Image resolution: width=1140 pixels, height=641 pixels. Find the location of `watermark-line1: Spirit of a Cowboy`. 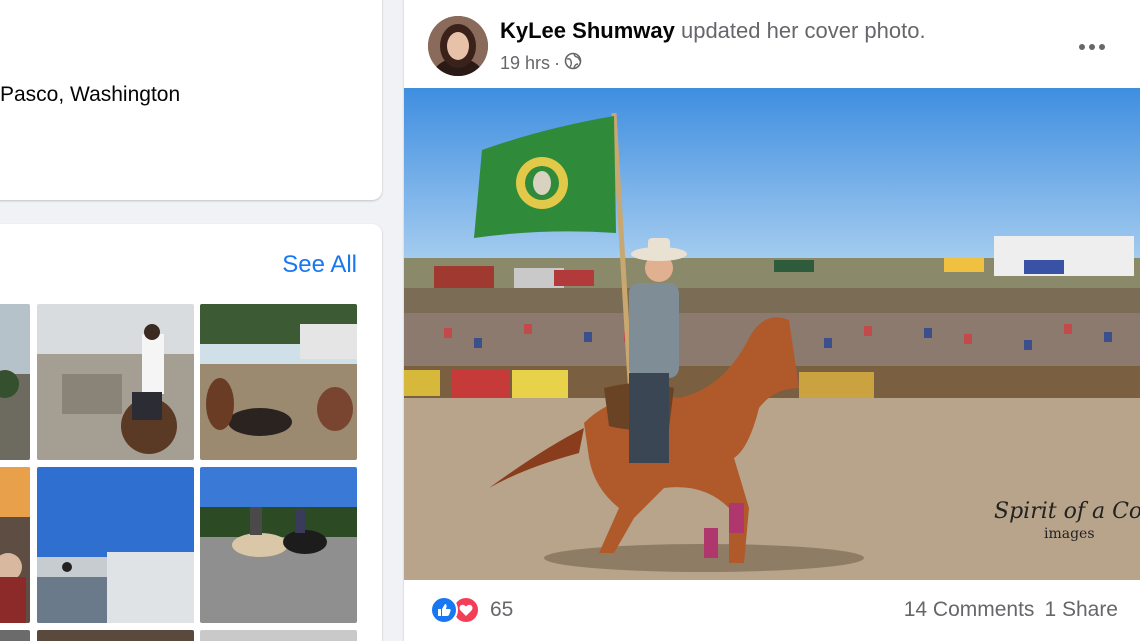

watermark-line1: Spirit of a Cowboy is located at coordinates (1067, 511).